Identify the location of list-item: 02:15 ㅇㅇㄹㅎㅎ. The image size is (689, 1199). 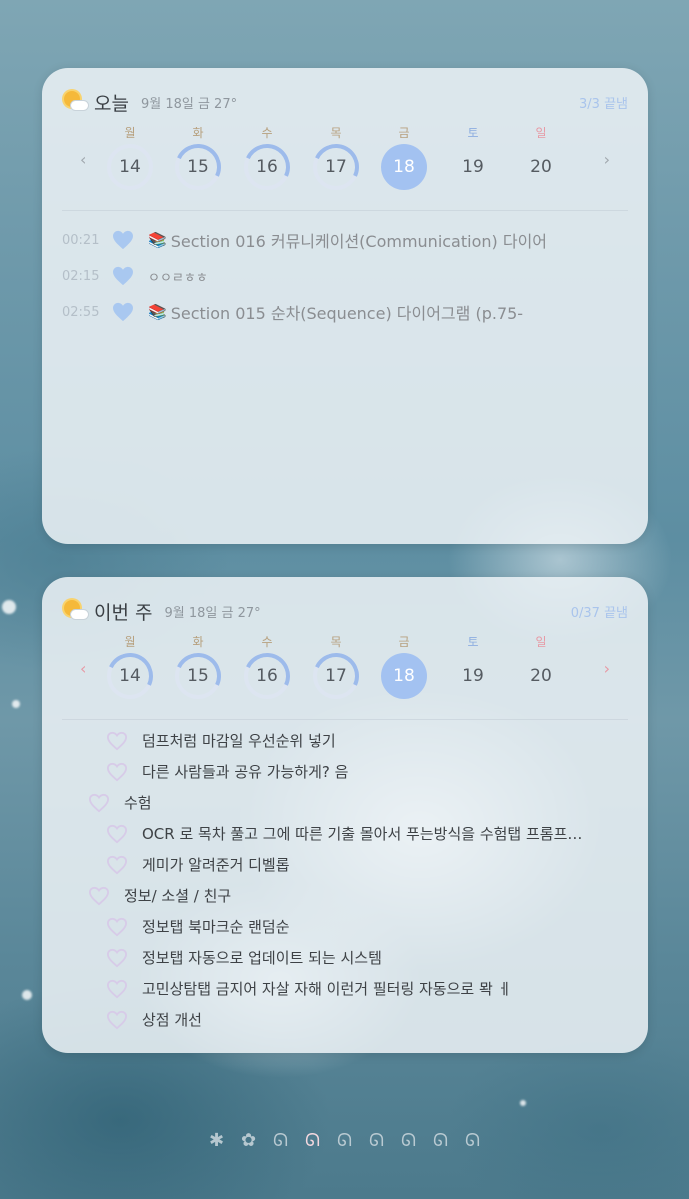
(345, 276).